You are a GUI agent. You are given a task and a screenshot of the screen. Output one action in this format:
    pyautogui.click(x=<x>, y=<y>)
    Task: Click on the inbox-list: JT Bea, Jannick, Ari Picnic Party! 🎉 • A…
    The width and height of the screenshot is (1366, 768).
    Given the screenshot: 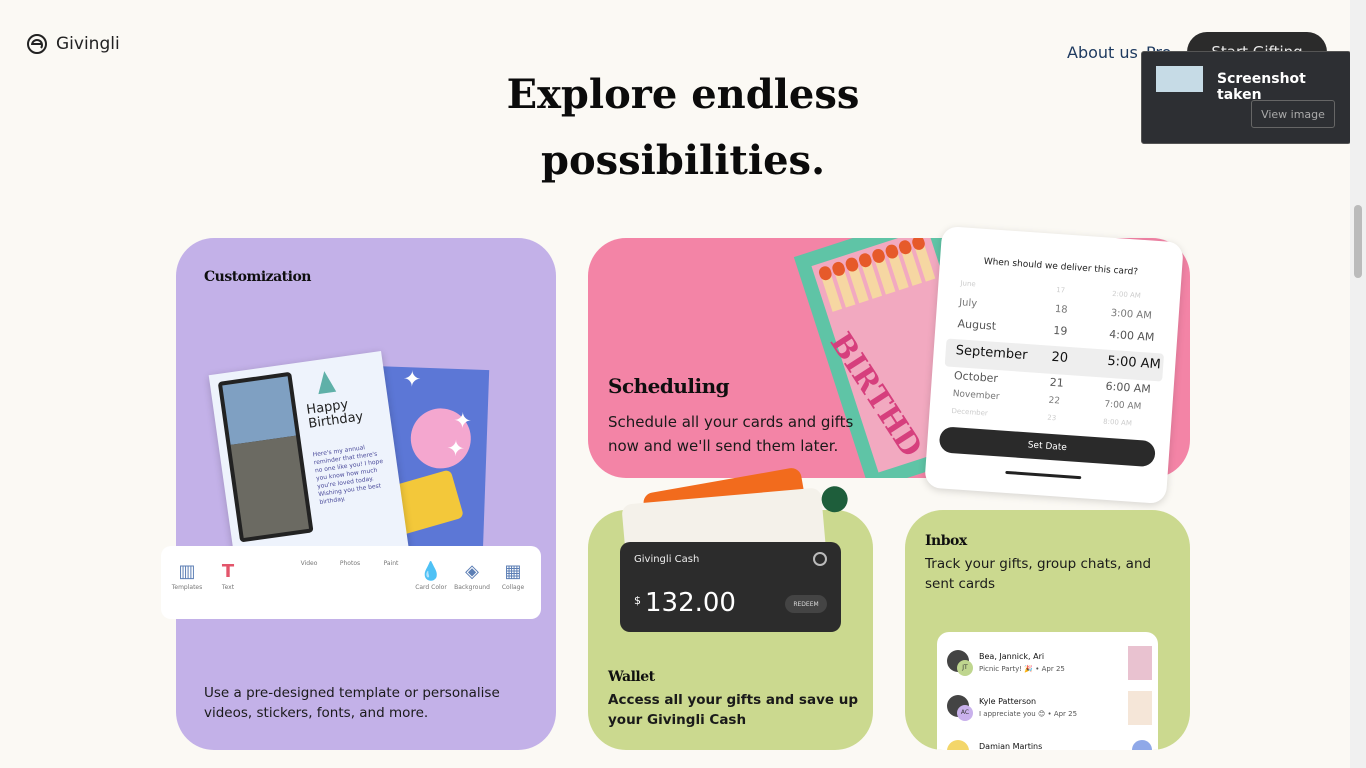 What is the action you would take?
    pyautogui.click(x=1047, y=691)
    